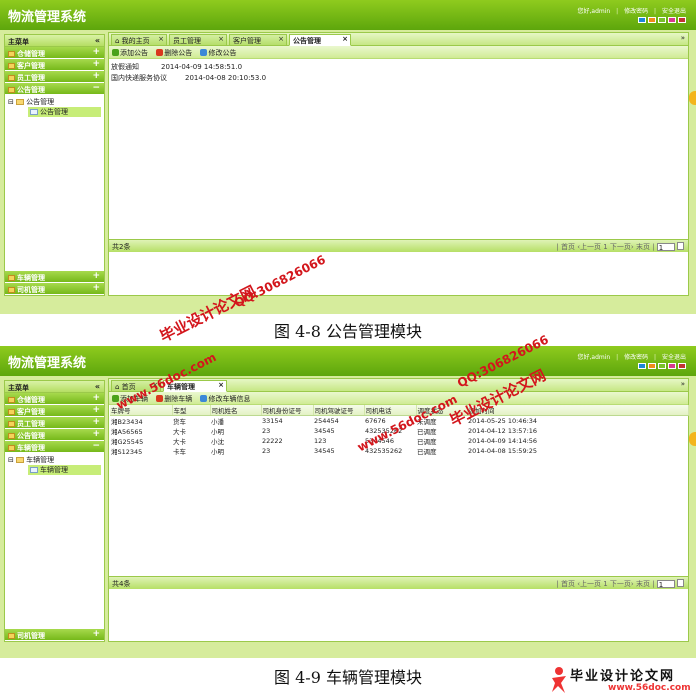  I want to click on menu-vehicle: 车辆管理 −, so click(54, 447).